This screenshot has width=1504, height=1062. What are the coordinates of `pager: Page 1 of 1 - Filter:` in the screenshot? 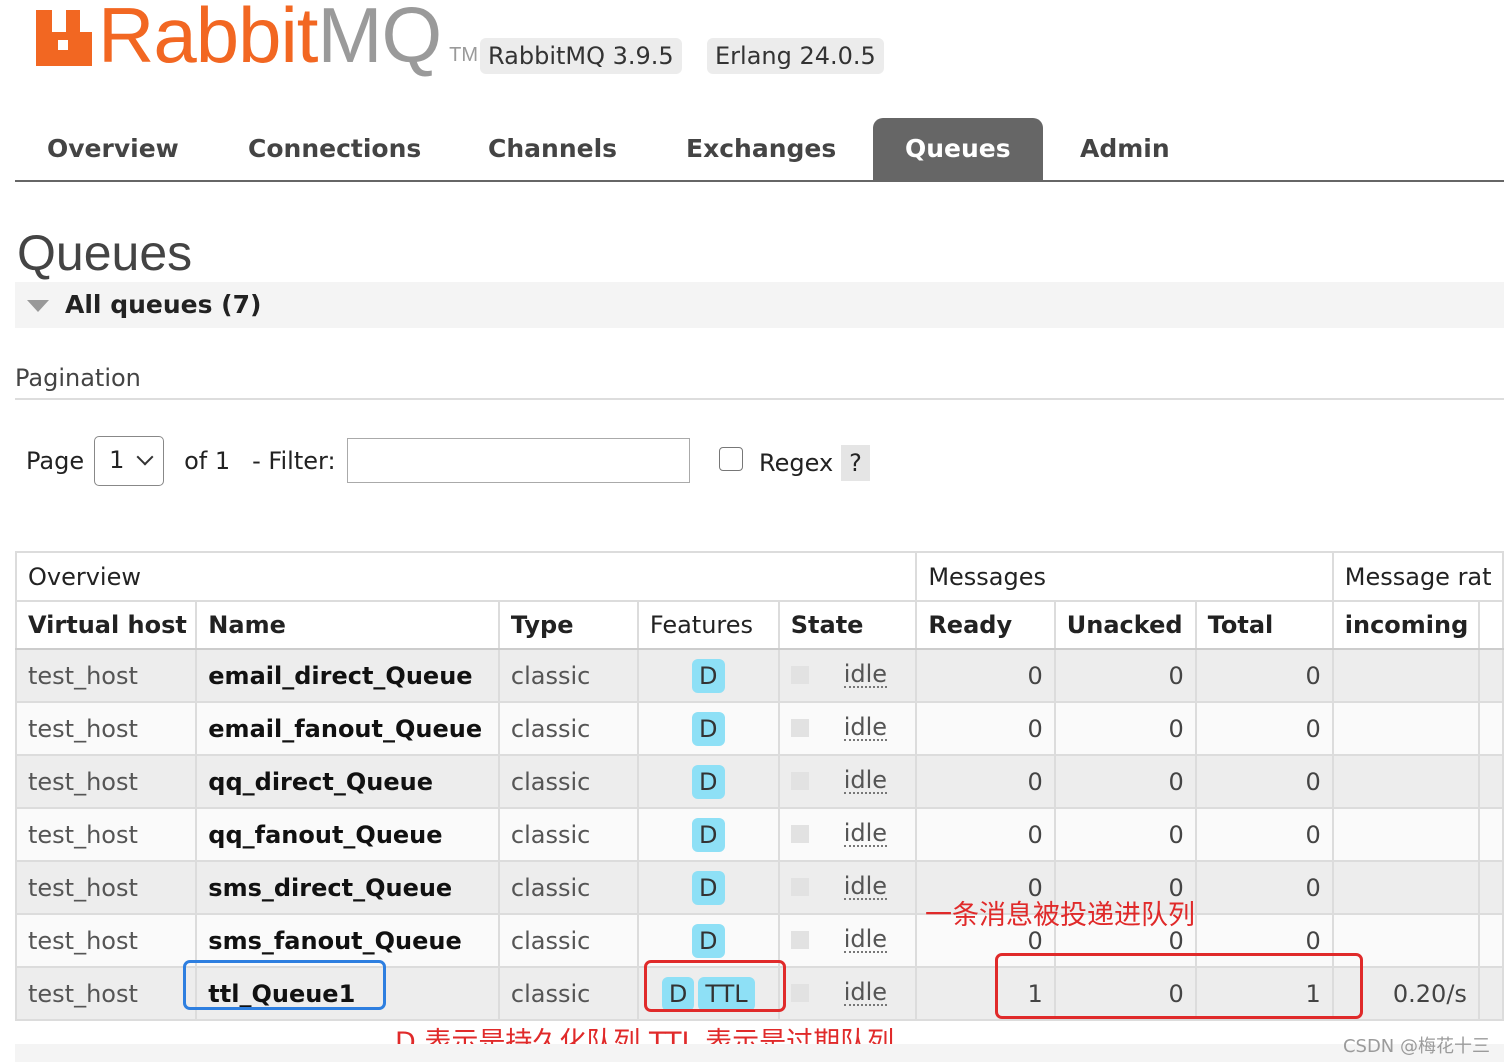 It's located at (181, 461).